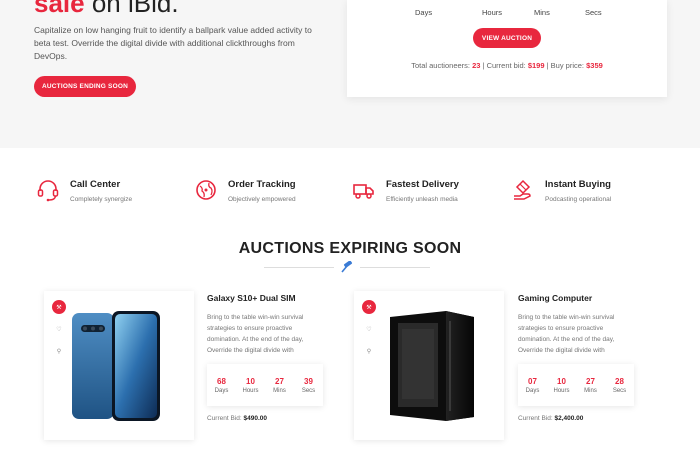  What do you see at coordinates (206, 190) in the screenshot?
I see `globe-icon` at bounding box center [206, 190].